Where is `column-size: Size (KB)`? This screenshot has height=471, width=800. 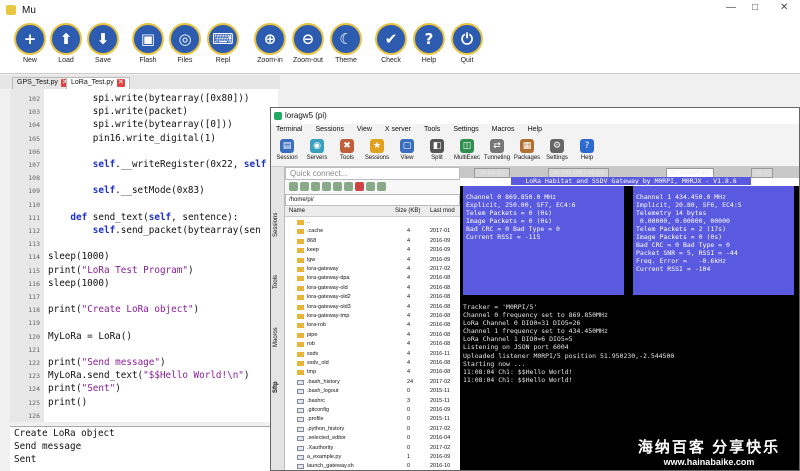
column-size: Size (KB) is located at coordinates (407, 211).